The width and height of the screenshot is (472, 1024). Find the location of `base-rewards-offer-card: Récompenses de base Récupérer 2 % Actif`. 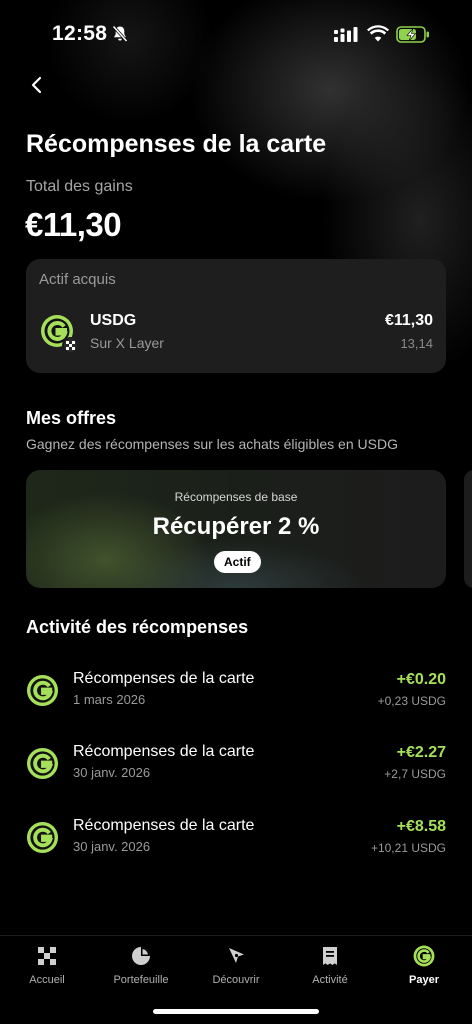

base-rewards-offer-card: Récompenses de base Récupérer 2 % Actif is located at coordinates (236, 529).